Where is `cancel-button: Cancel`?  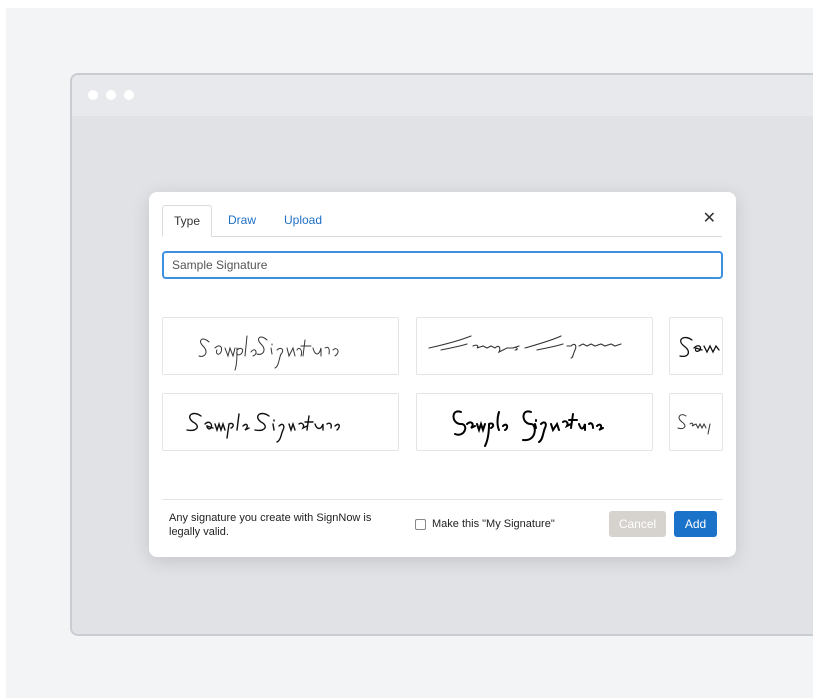
cancel-button: Cancel is located at coordinates (637, 524).